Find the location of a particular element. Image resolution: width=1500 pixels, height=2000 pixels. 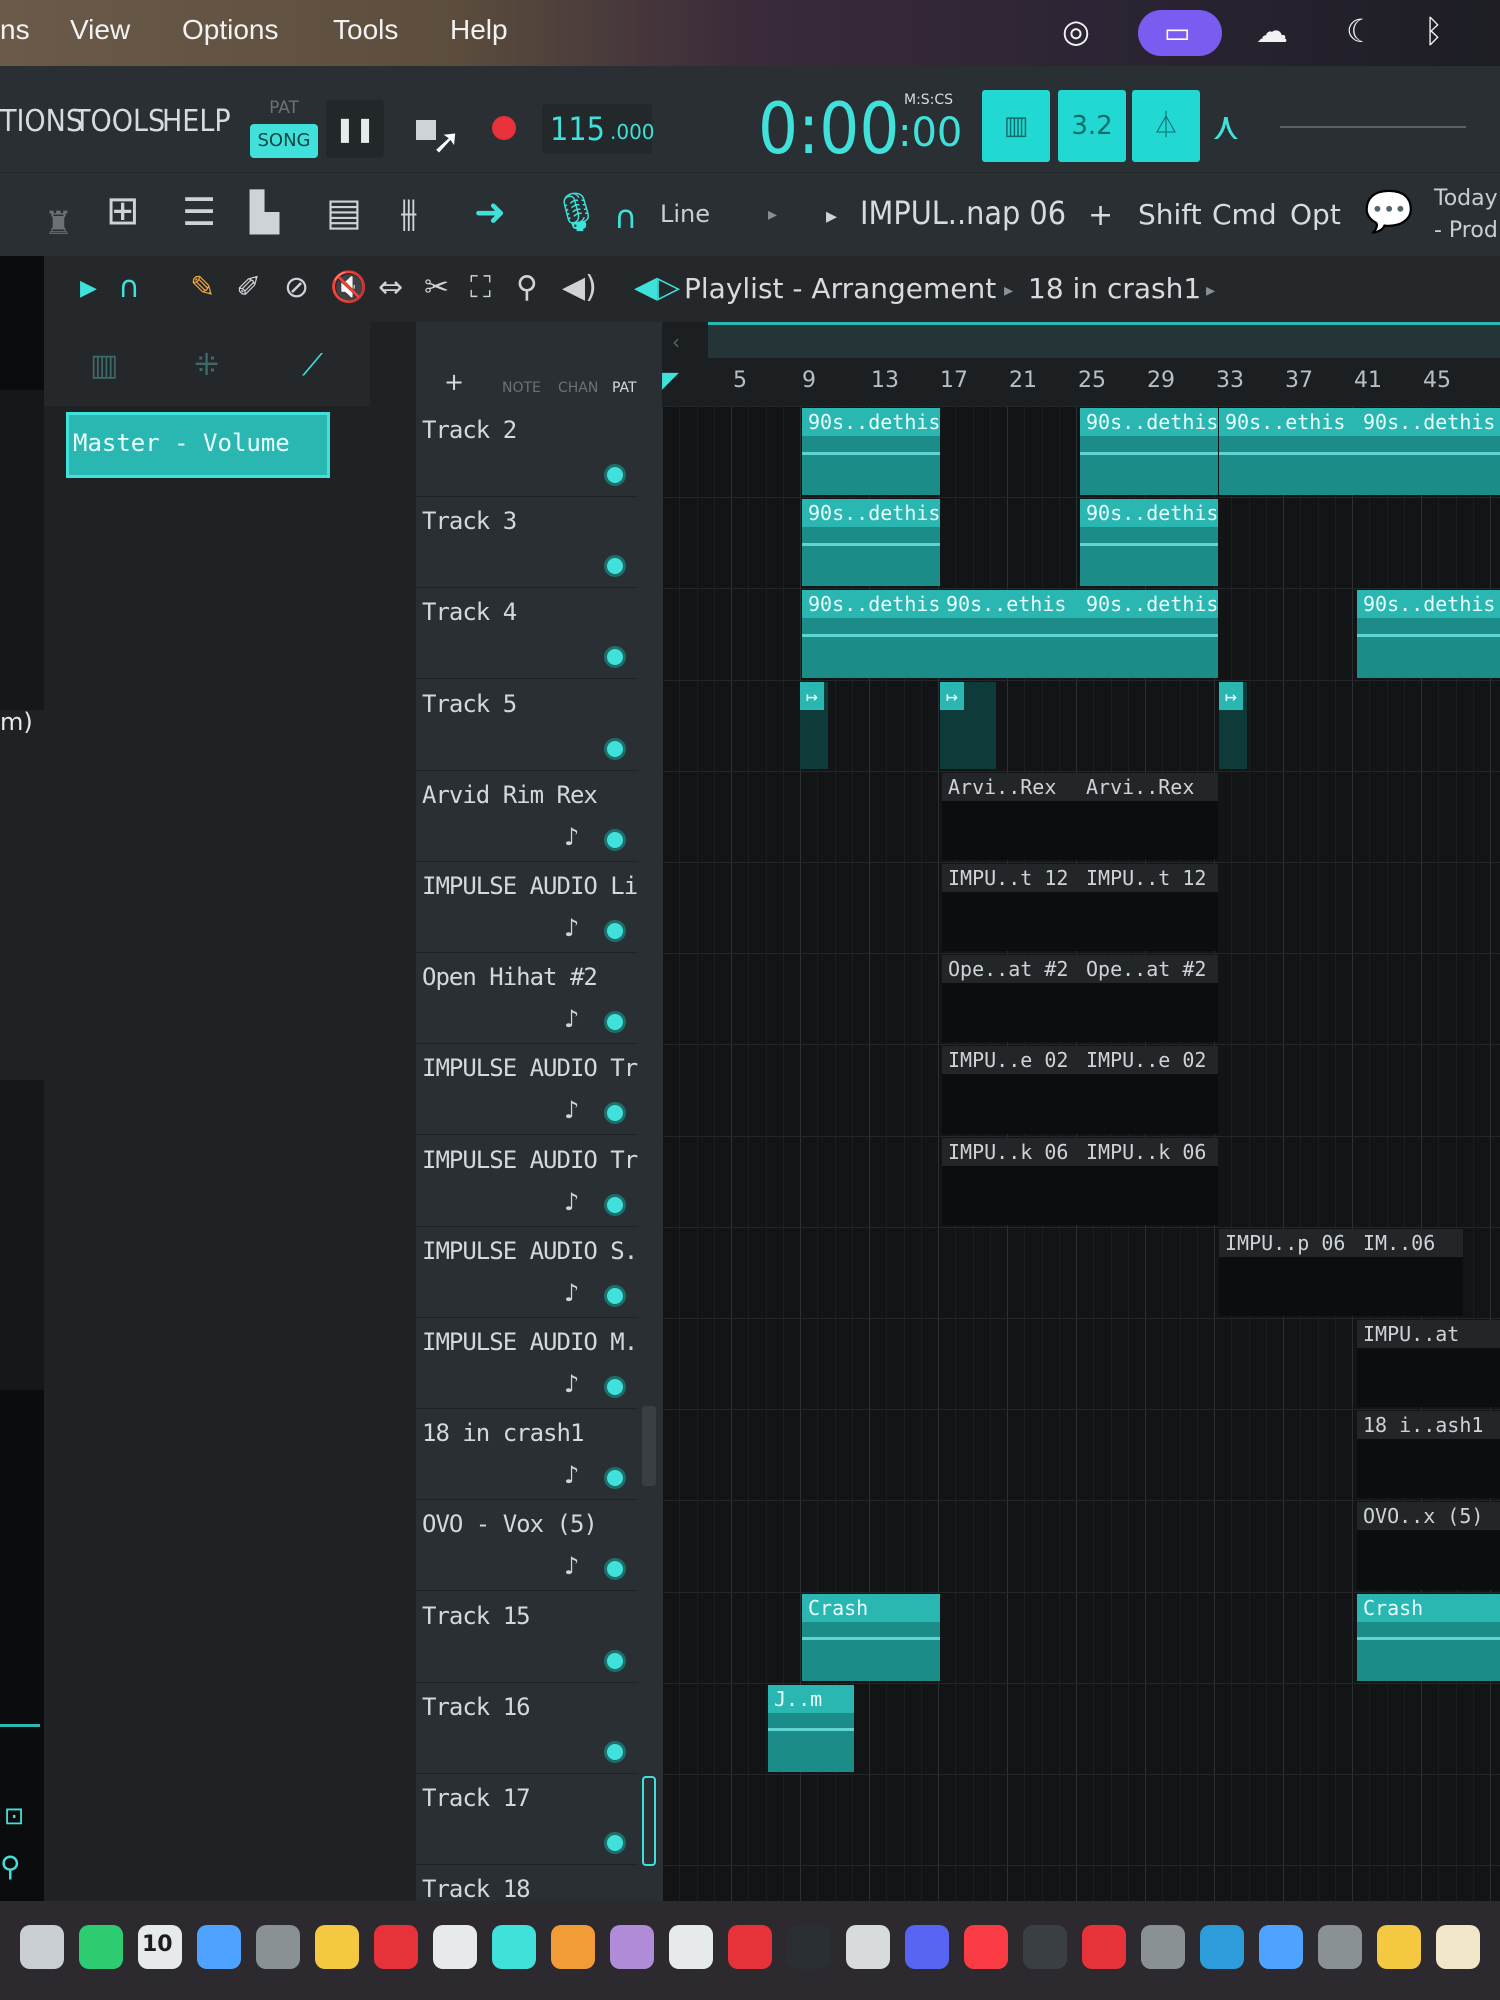

typing-keyboard-button: ▥ is located at coordinates (1016, 126).